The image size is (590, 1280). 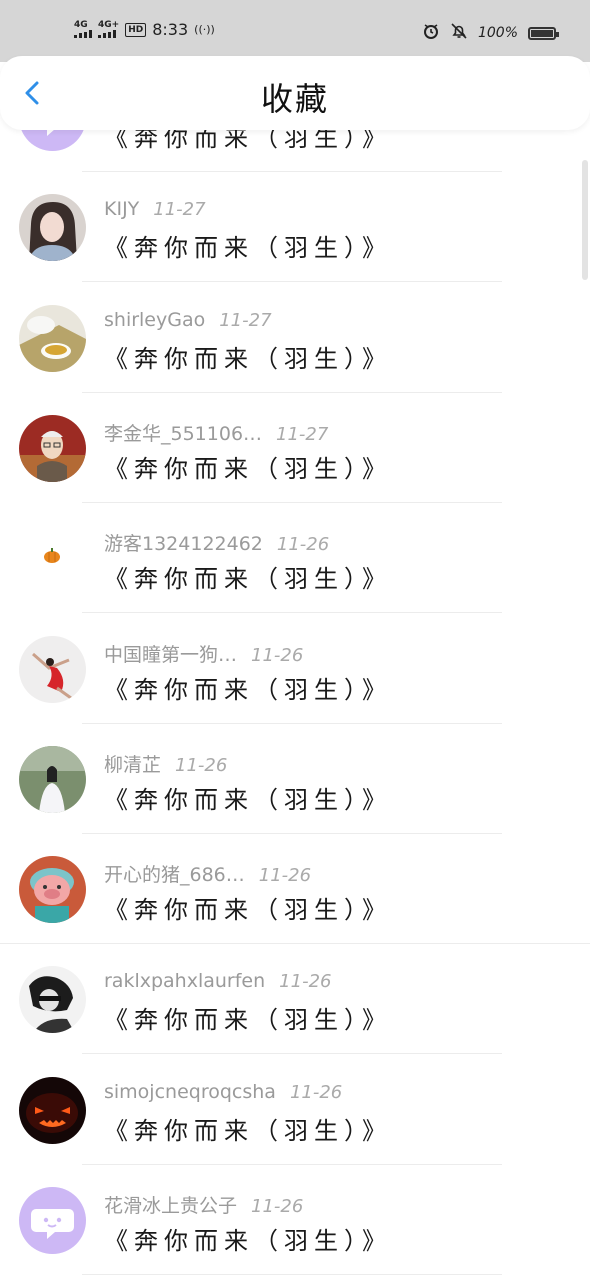 What do you see at coordinates (543, 33) in the screenshot?
I see `battery-icon` at bounding box center [543, 33].